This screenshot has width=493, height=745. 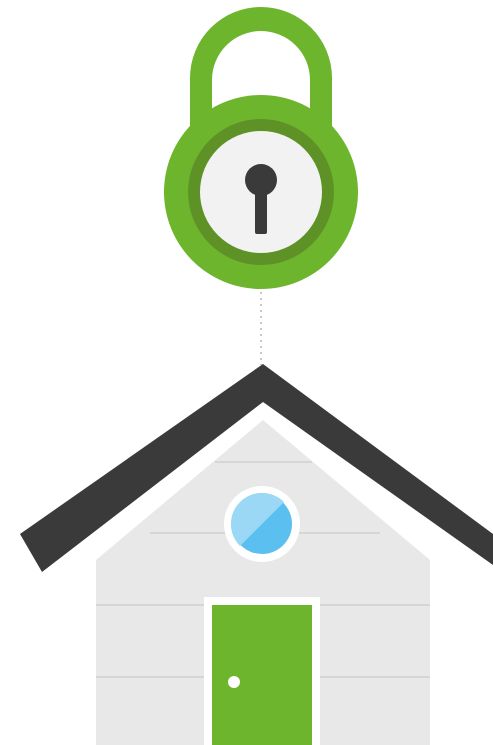 I want to click on door-knob, so click(x=234, y=682).